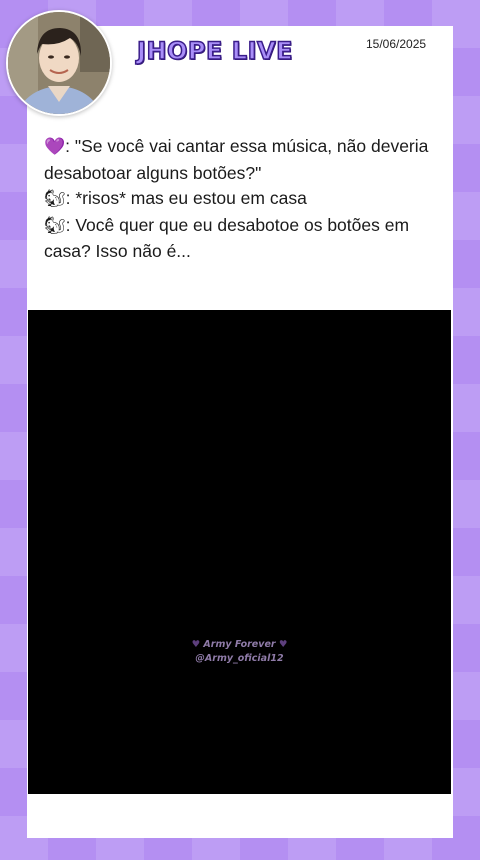 Image resolution: width=480 pixels, height=860 pixels. I want to click on profile-avatar, so click(59, 63).